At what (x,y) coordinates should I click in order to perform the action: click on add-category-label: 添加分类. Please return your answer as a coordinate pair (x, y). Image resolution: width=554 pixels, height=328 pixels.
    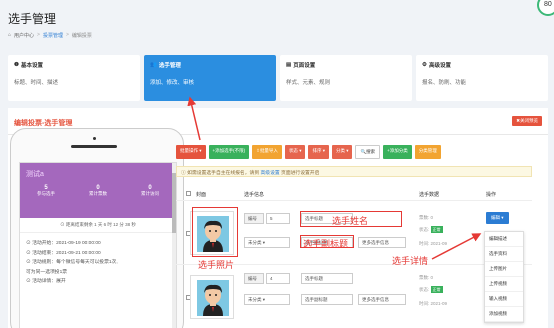
    Looking at the image, I should click on (398, 150).